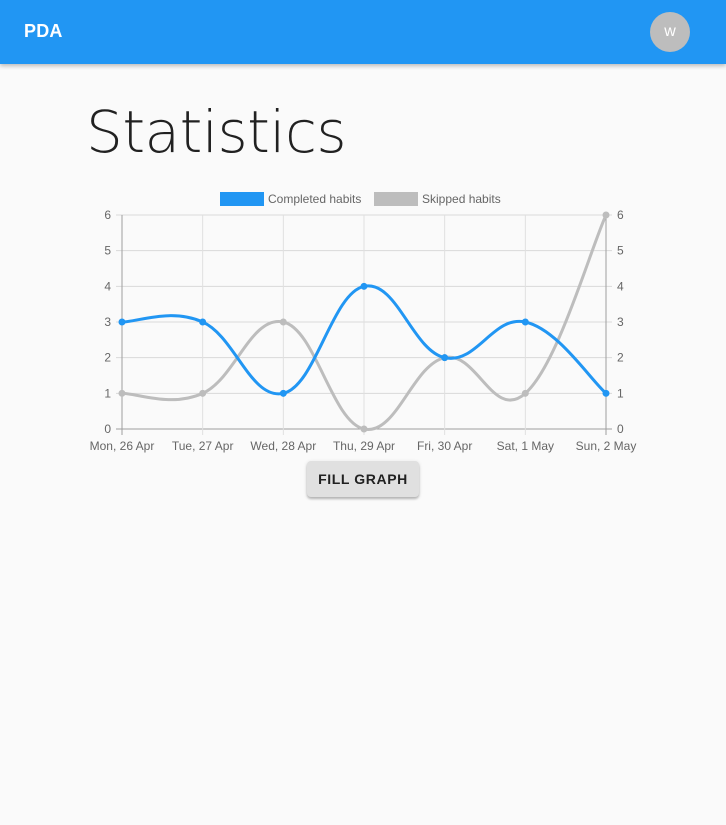  I want to click on completed-habits-legend-swatch, so click(242, 199).